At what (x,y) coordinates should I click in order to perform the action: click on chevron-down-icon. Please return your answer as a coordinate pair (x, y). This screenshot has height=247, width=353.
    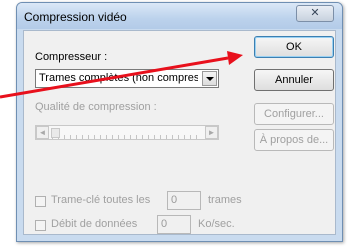
    Looking at the image, I should click on (209, 78).